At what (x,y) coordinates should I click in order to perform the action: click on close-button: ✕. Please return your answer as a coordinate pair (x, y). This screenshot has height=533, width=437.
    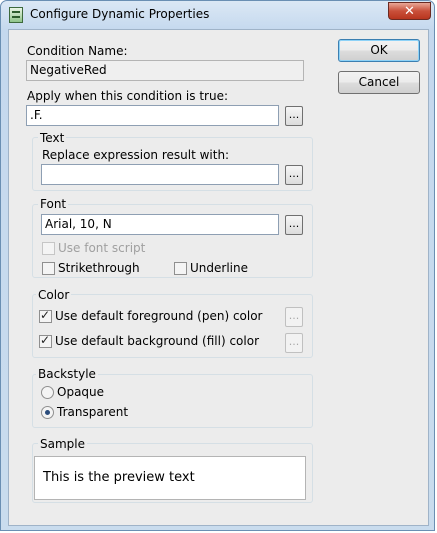
    Looking at the image, I should click on (409, 11).